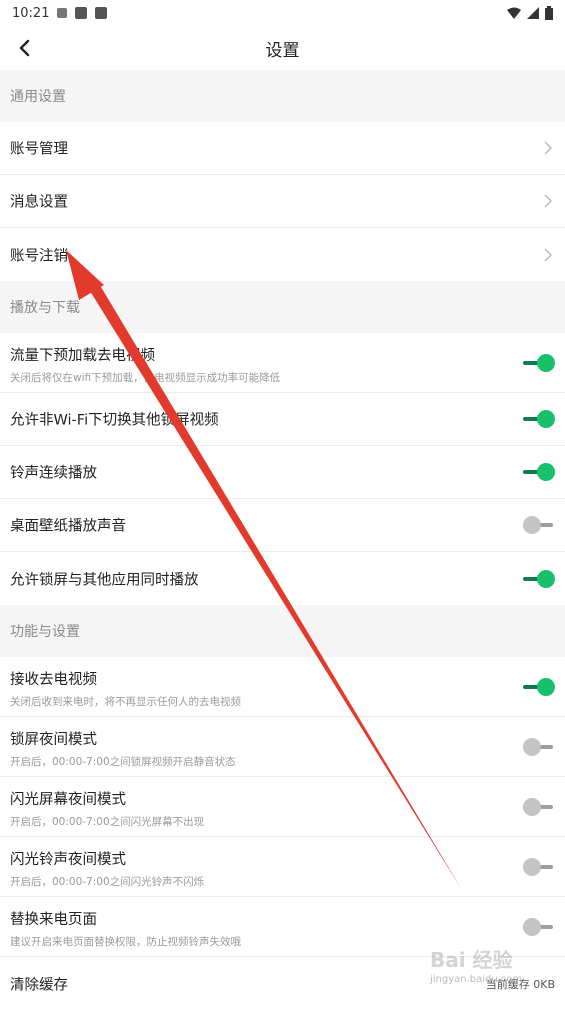 The width and height of the screenshot is (565, 1010). Describe the element at coordinates (39, 202) in the screenshot. I see `settings-item-label: 消息设置` at that location.